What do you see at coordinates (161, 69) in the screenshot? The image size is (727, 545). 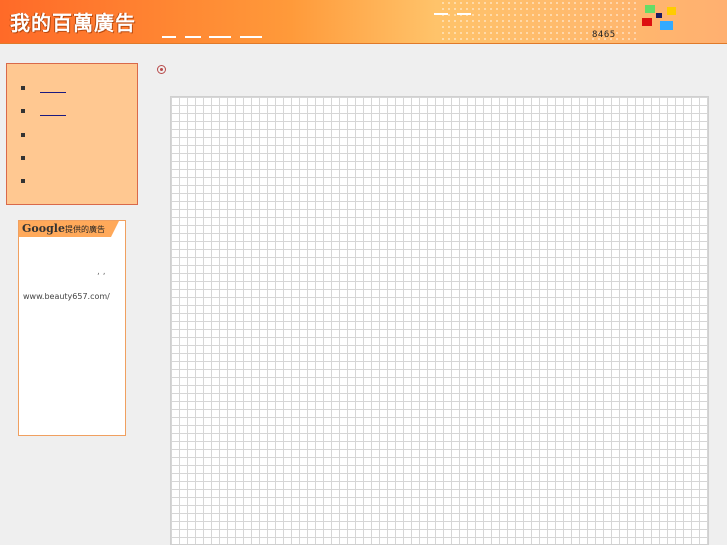 I see `target-icon` at bounding box center [161, 69].